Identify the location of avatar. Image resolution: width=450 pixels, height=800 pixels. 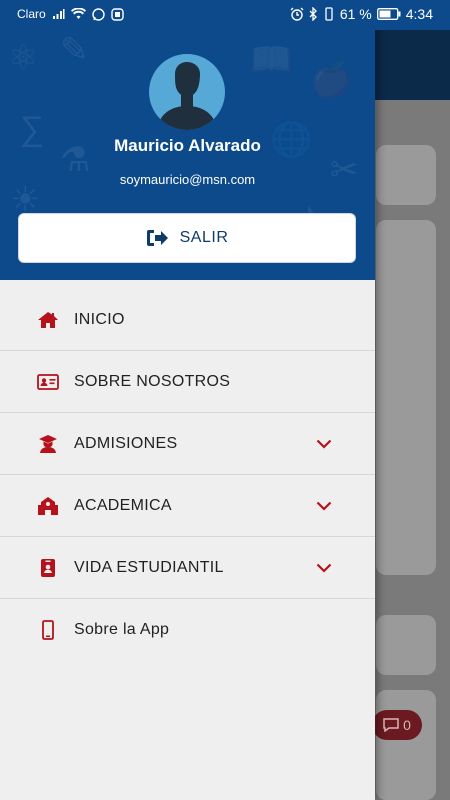
(187, 92).